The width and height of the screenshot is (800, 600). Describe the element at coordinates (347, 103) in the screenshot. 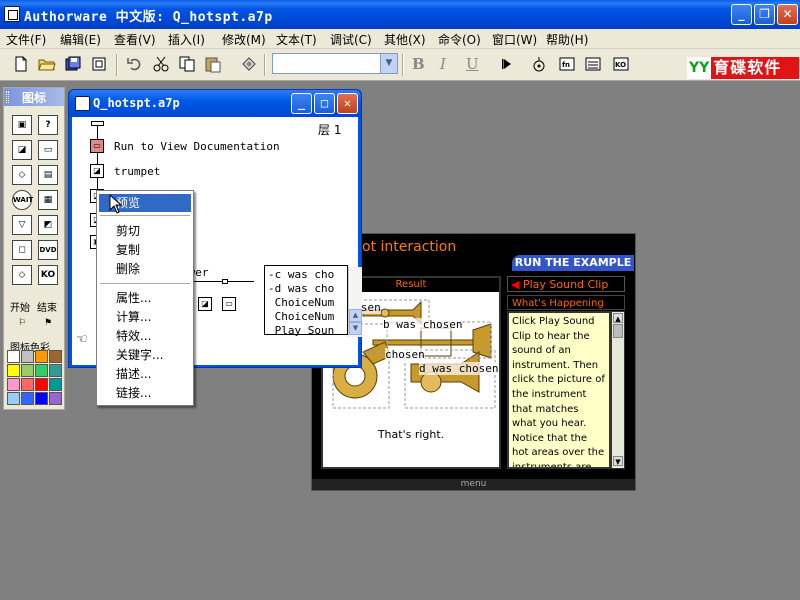

I see `design-close-button: ✕` at that location.